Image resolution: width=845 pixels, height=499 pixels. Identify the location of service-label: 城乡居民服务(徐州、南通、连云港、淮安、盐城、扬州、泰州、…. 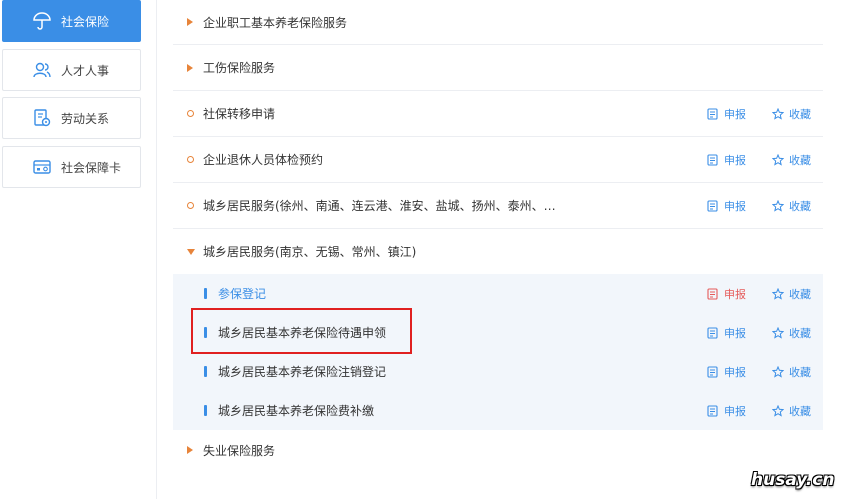
(379, 206).